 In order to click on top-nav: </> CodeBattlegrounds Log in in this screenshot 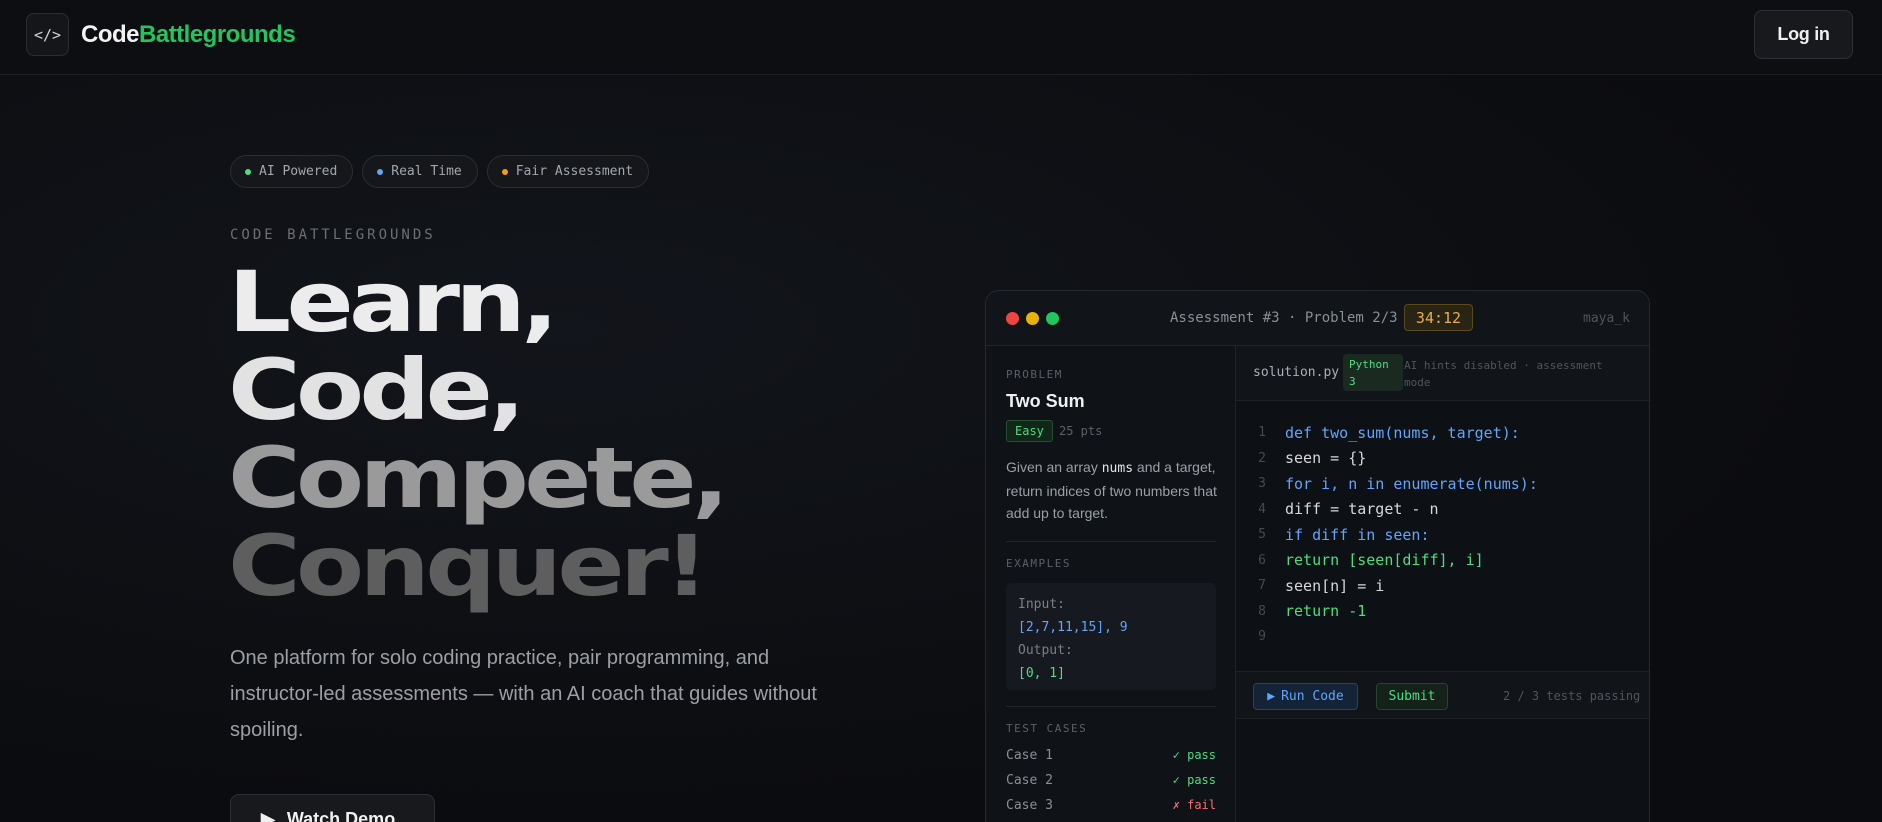, I will do `click(941, 37)`.